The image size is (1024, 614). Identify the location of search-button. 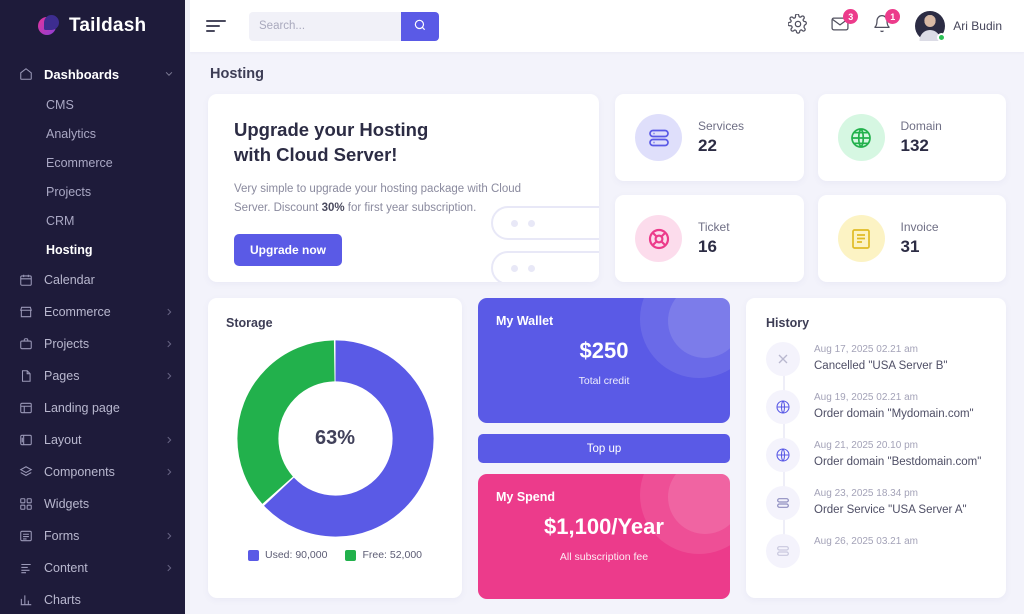
(420, 26).